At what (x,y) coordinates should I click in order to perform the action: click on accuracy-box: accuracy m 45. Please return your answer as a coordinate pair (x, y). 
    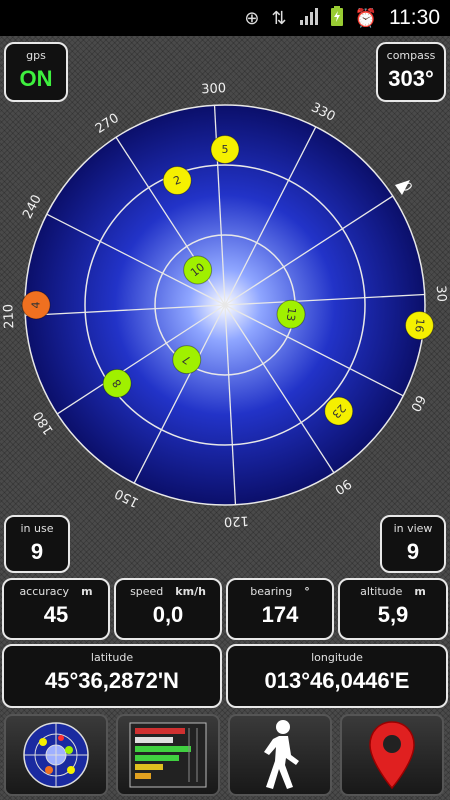
    Looking at the image, I should click on (56, 609).